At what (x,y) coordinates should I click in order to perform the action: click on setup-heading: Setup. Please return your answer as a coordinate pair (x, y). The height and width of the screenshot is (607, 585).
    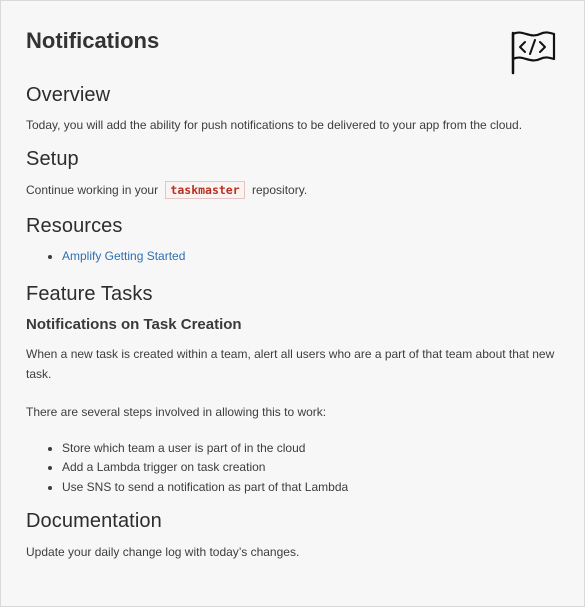
    Looking at the image, I should click on (52, 159).